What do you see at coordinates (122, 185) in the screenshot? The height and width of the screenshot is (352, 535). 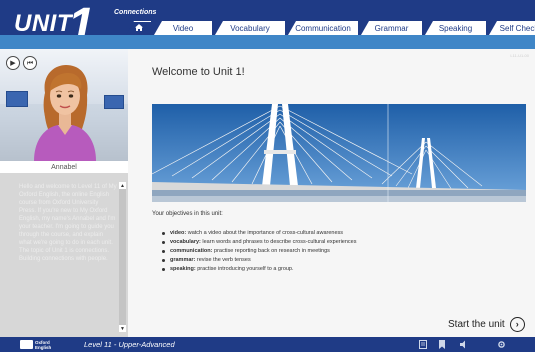 I see `scroll-up-icon: ▲` at bounding box center [122, 185].